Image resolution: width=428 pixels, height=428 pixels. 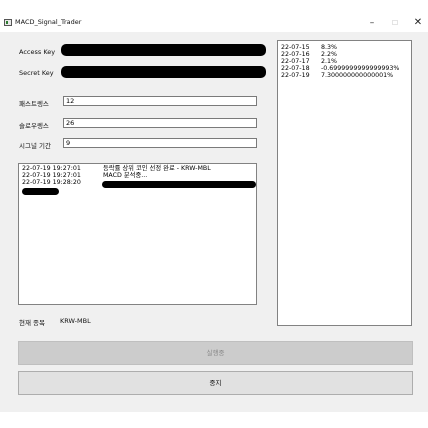 I want to click on minimize-button: –, so click(x=372, y=23).